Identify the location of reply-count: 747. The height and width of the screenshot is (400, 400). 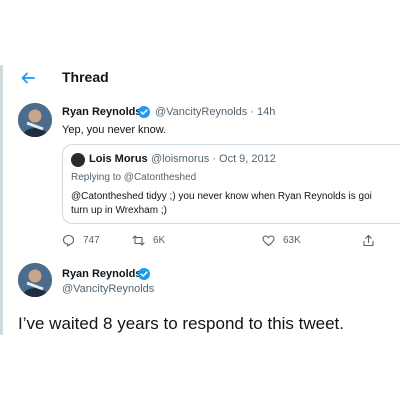
(91, 240).